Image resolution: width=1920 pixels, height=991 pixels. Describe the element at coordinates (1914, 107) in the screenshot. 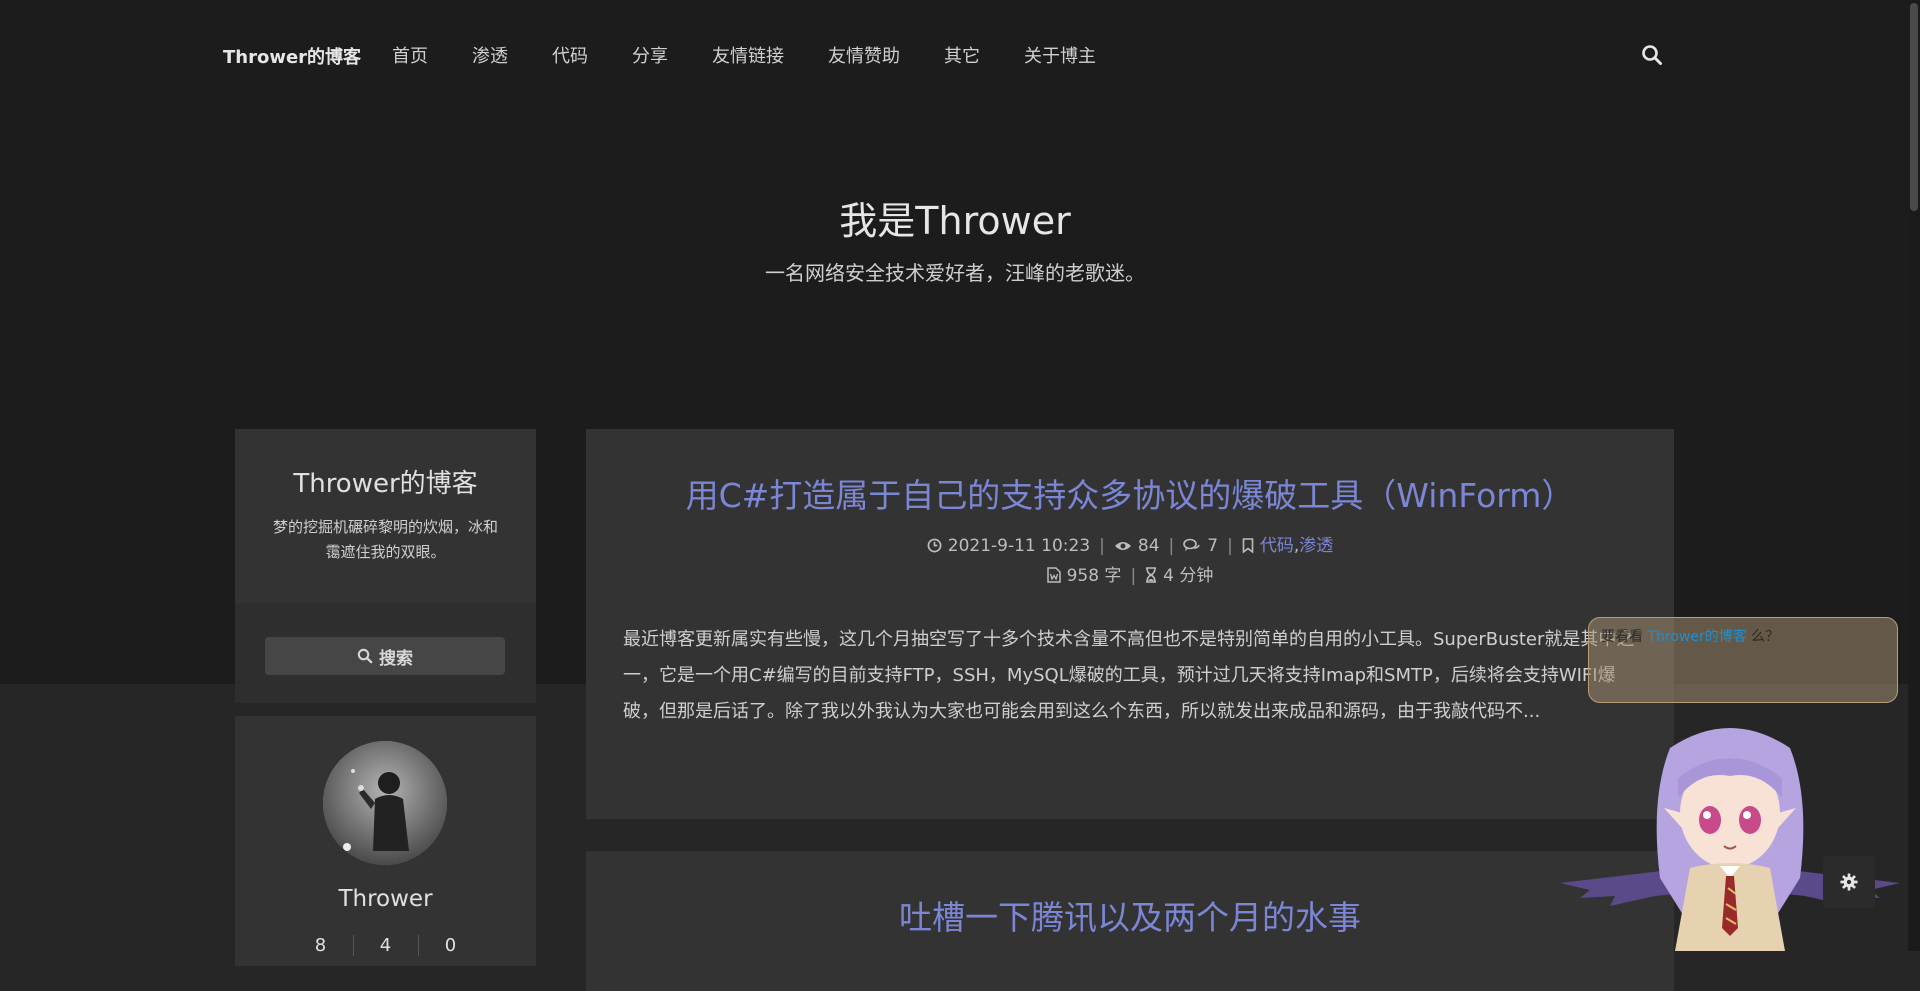

I see `scrollbar-thumb` at that location.